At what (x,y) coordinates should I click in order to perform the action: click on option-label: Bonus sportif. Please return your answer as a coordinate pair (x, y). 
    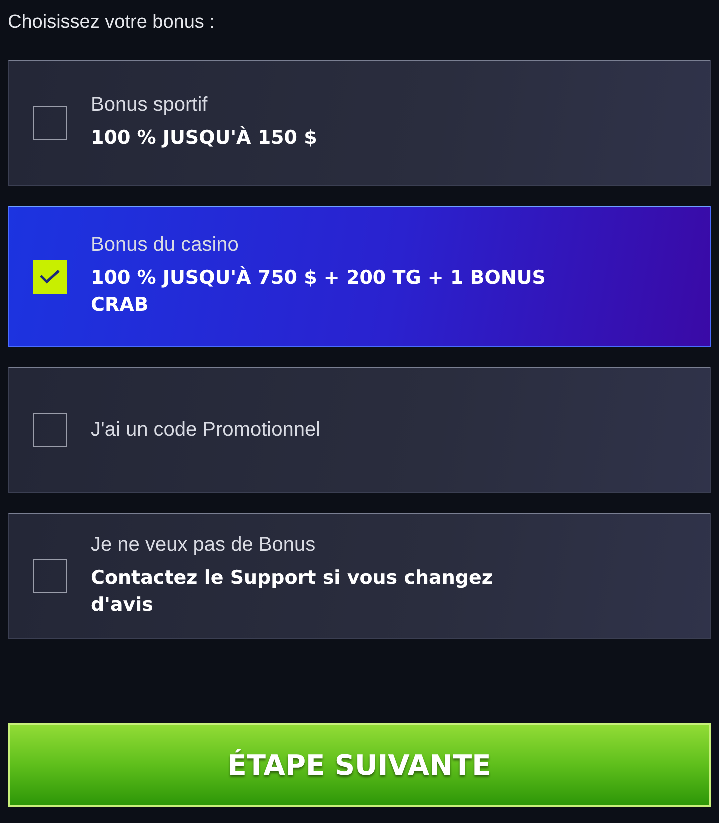
    Looking at the image, I should click on (150, 105).